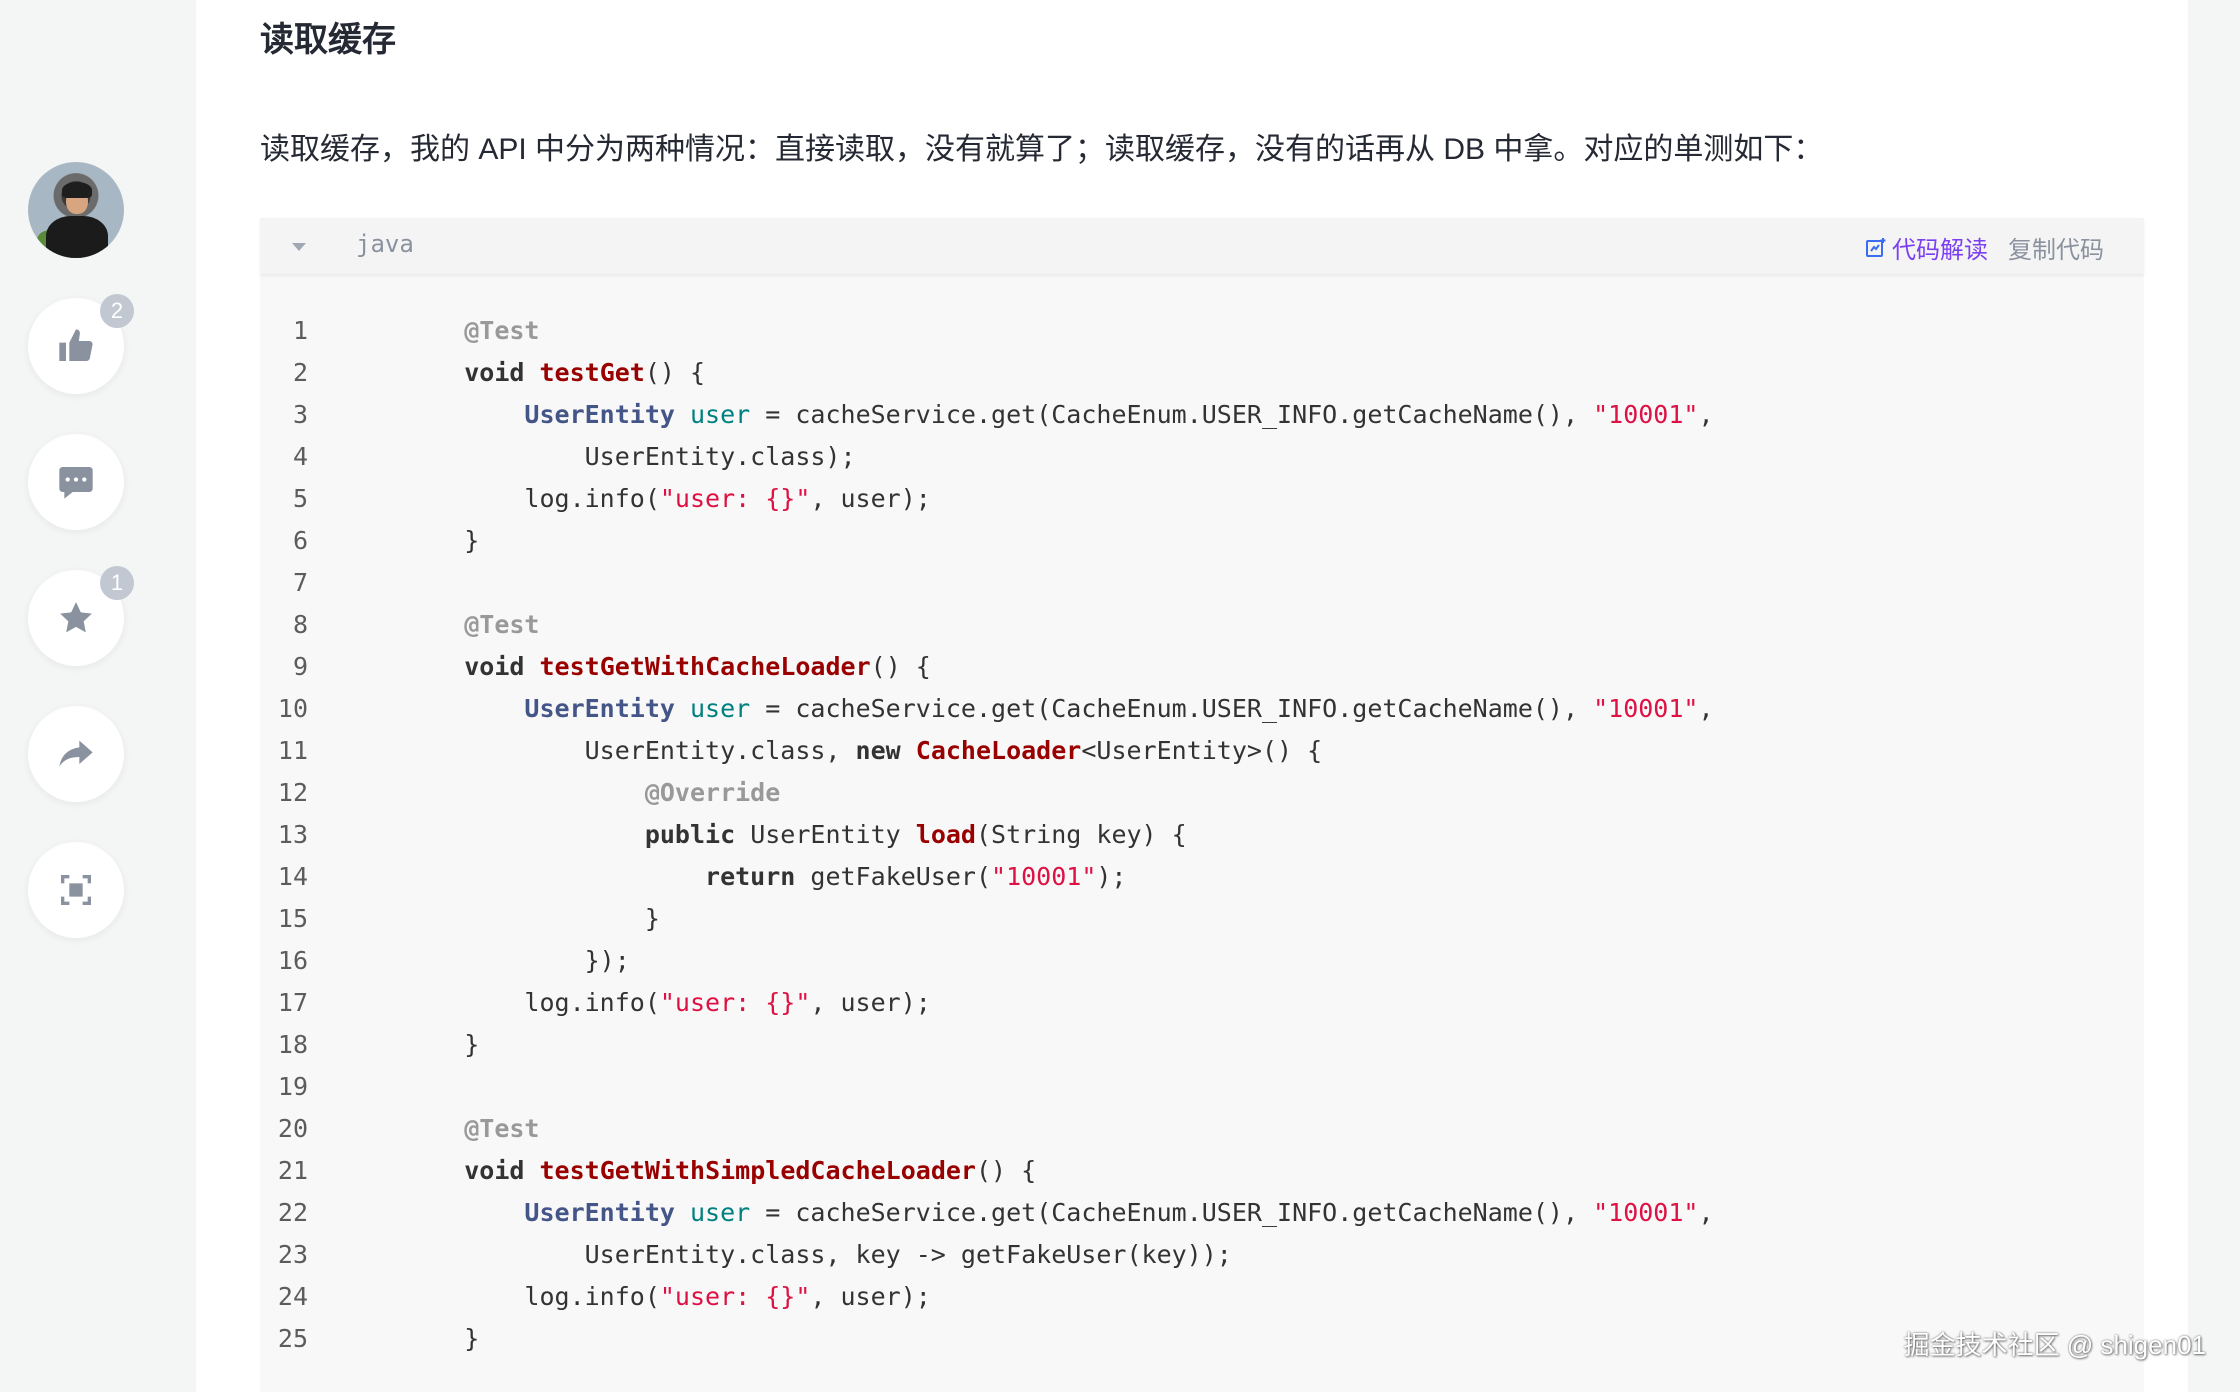 This screenshot has height=1392, width=2240. What do you see at coordinates (502, 1128) in the screenshot?
I see `code-token: @Test` at bounding box center [502, 1128].